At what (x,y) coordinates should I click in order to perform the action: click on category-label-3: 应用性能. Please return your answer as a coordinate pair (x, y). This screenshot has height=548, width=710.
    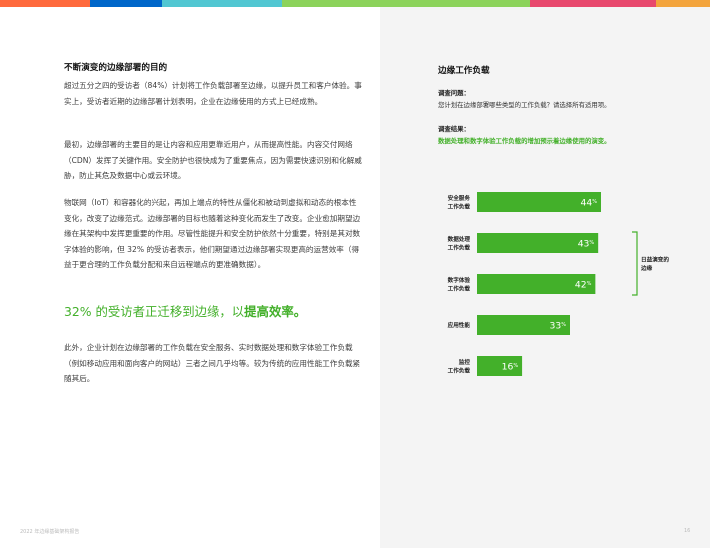
    Looking at the image, I should click on (459, 325).